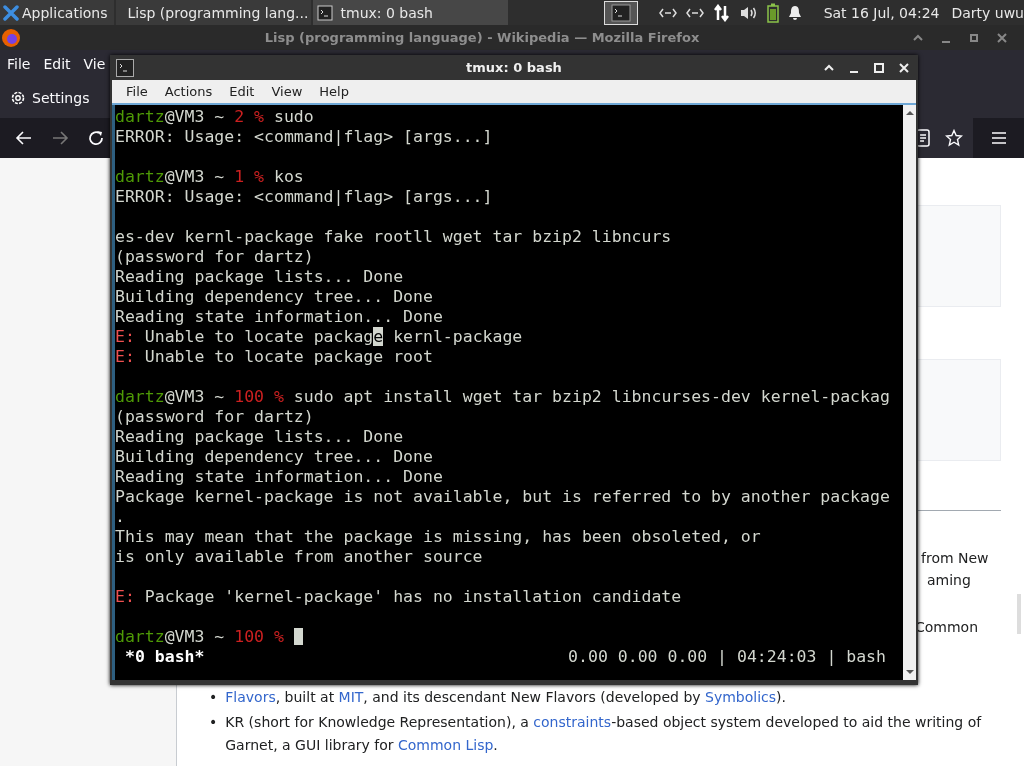 The image size is (1024, 768). What do you see at coordinates (1019, 614) in the screenshot?
I see `scrollbar-thumb` at bounding box center [1019, 614].